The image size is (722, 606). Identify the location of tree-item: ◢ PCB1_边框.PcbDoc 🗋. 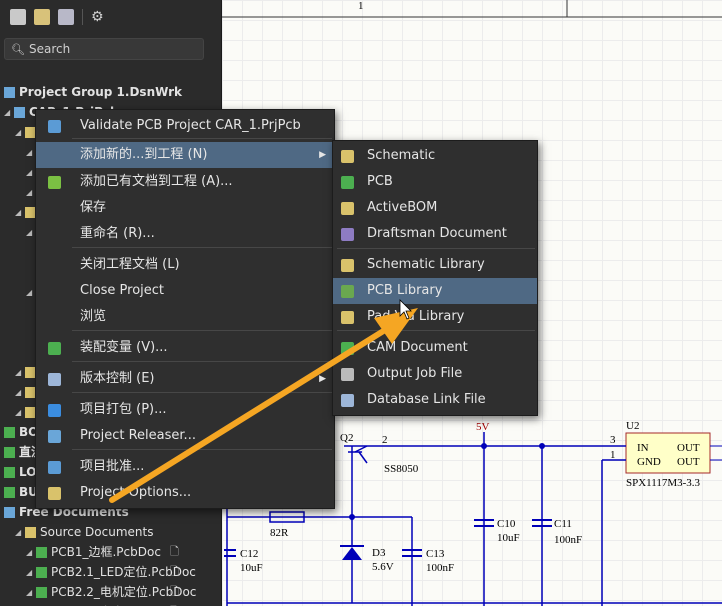
(111, 552).